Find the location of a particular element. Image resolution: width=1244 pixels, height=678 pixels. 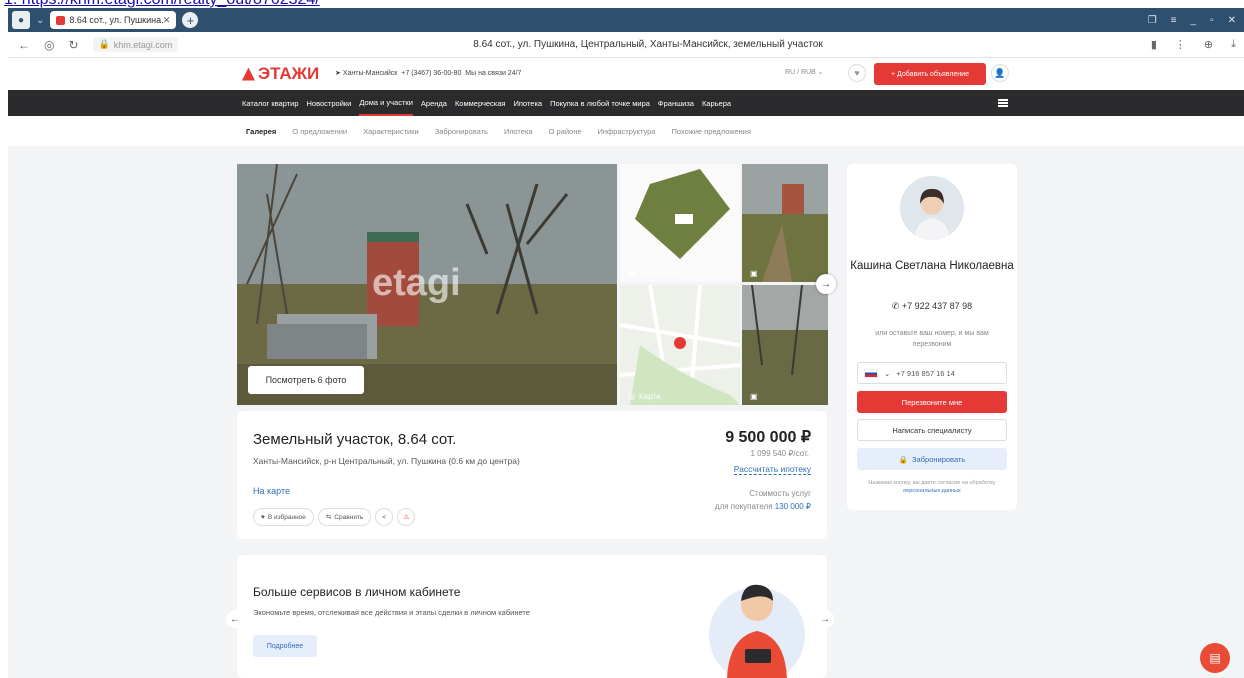

add-listing-button: + Добавить объявление is located at coordinates (930, 74).